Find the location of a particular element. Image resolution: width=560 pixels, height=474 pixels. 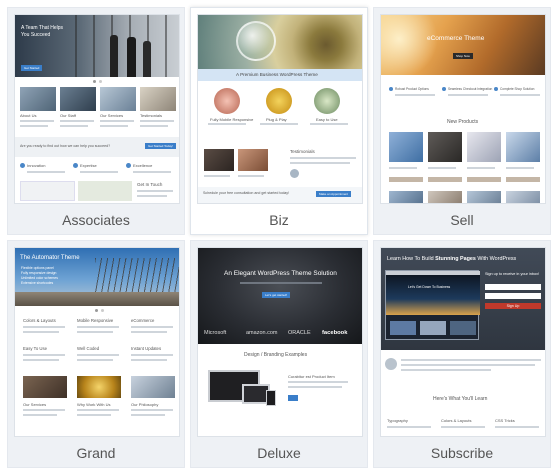

hero-title: eCommerce Theme is located at coordinates (456, 38).